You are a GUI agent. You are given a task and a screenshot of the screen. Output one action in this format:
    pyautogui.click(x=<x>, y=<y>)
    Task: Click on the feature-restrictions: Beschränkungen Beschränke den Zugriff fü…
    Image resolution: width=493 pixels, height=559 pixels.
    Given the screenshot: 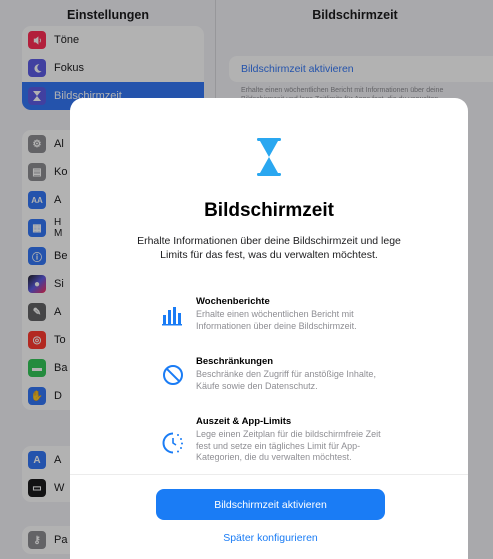 What is the action you would take?
    pyautogui.click(x=275, y=376)
    